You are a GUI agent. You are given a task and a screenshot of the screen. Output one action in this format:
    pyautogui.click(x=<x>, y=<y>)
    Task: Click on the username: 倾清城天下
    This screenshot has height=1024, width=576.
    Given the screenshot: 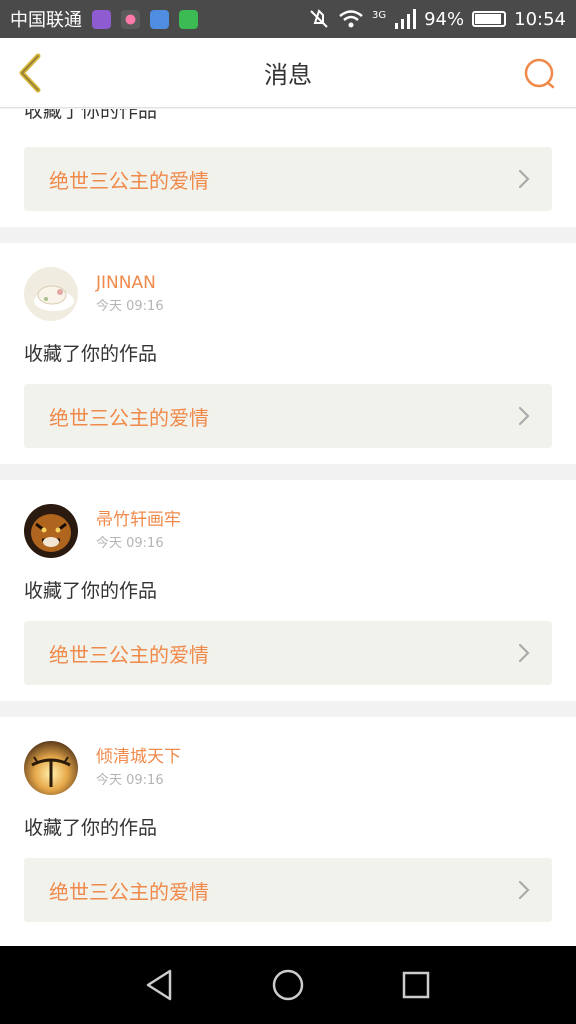 What is the action you would take?
    pyautogui.click(x=138, y=757)
    